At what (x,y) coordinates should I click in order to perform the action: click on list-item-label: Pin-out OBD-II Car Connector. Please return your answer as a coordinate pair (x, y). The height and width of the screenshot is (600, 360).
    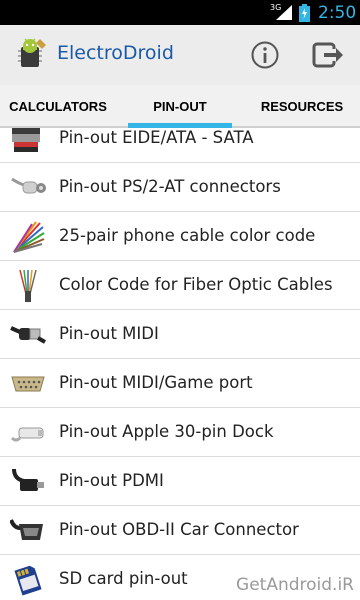
    Looking at the image, I should click on (179, 529).